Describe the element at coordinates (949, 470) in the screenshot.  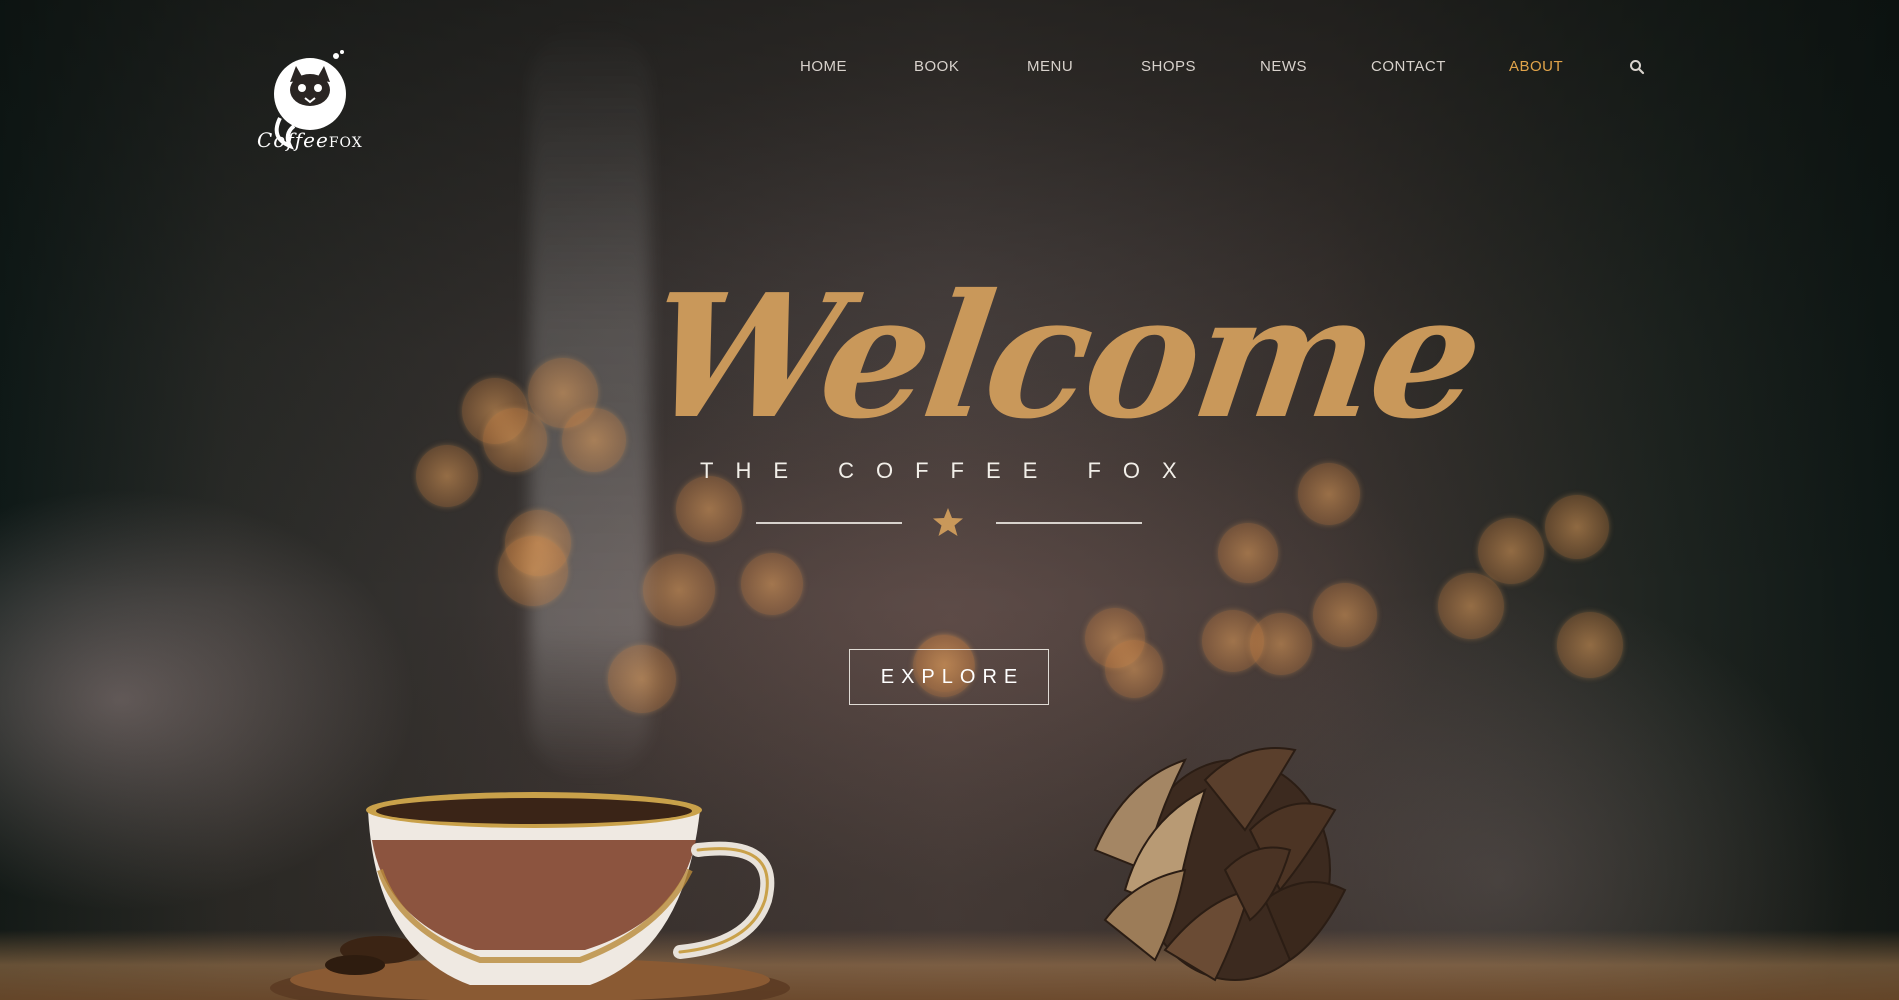
I see `hero-subtitle: THE COFFEE FOX` at that location.